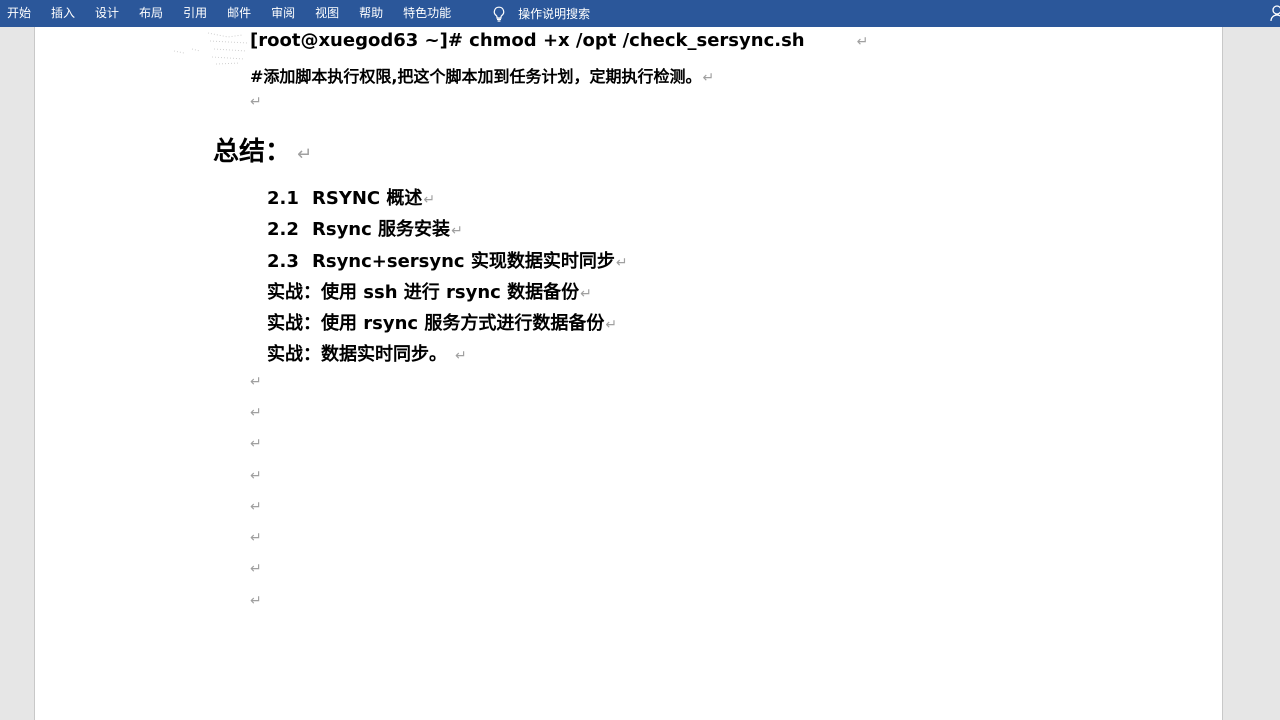 This screenshot has width=1280, height=720. I want to click on list-item-text: Rsync+sersync 实现数据实时同步, so click(463, 261).